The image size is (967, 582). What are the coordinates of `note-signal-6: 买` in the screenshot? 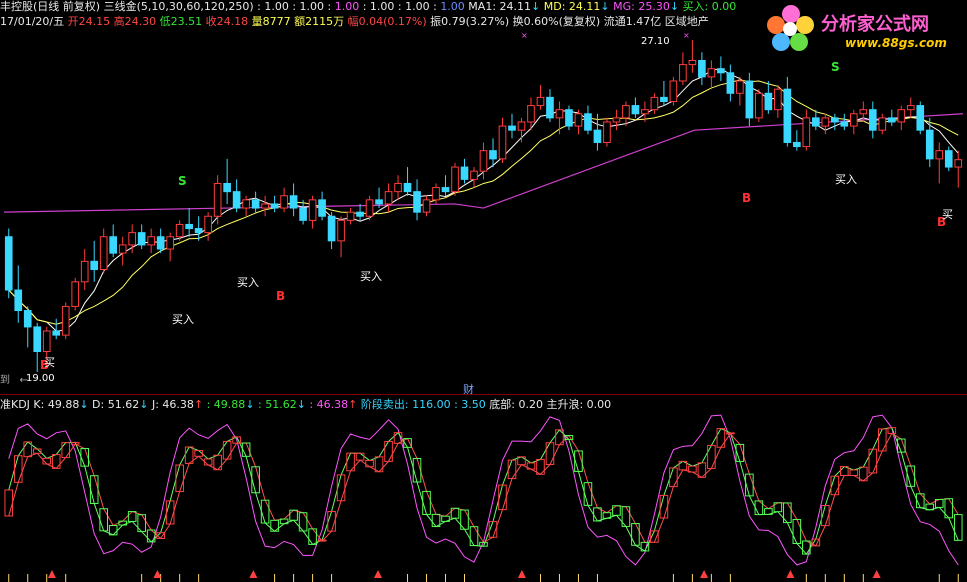 It's located at (49, 362).